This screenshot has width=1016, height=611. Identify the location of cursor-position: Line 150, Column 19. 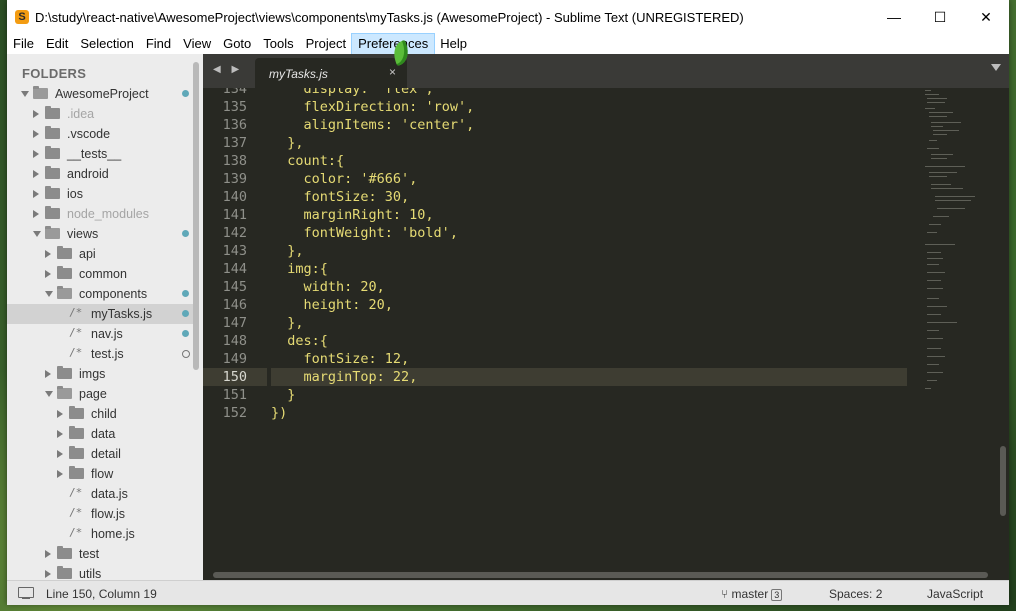
(101, 594).